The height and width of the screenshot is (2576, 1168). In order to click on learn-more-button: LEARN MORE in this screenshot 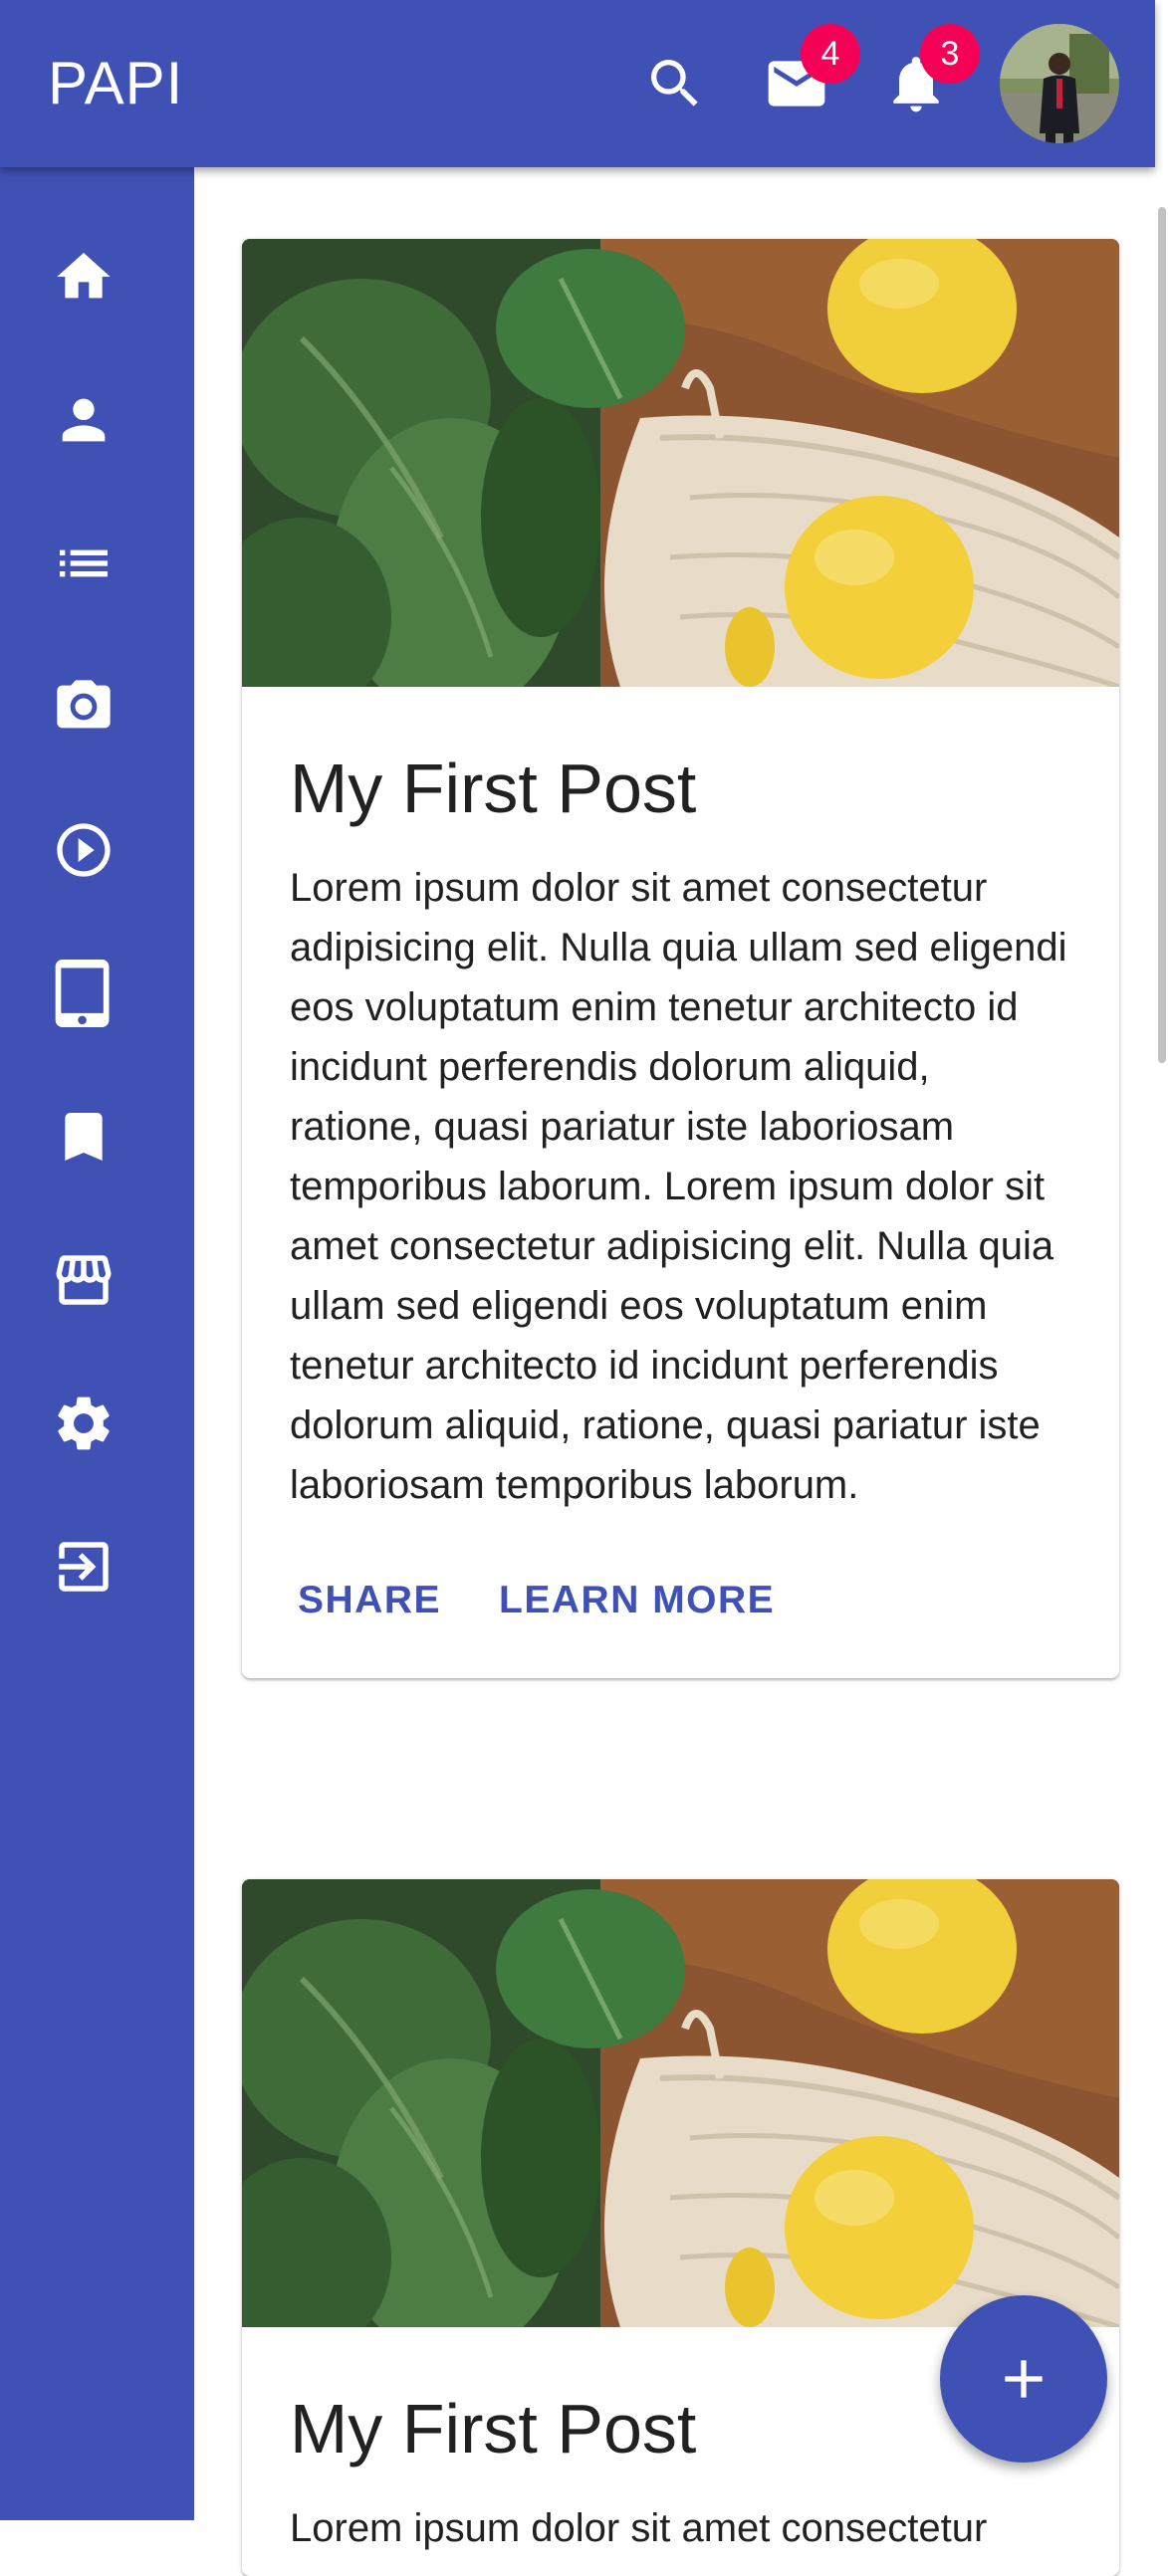, I will do `click(637, 1600)`.